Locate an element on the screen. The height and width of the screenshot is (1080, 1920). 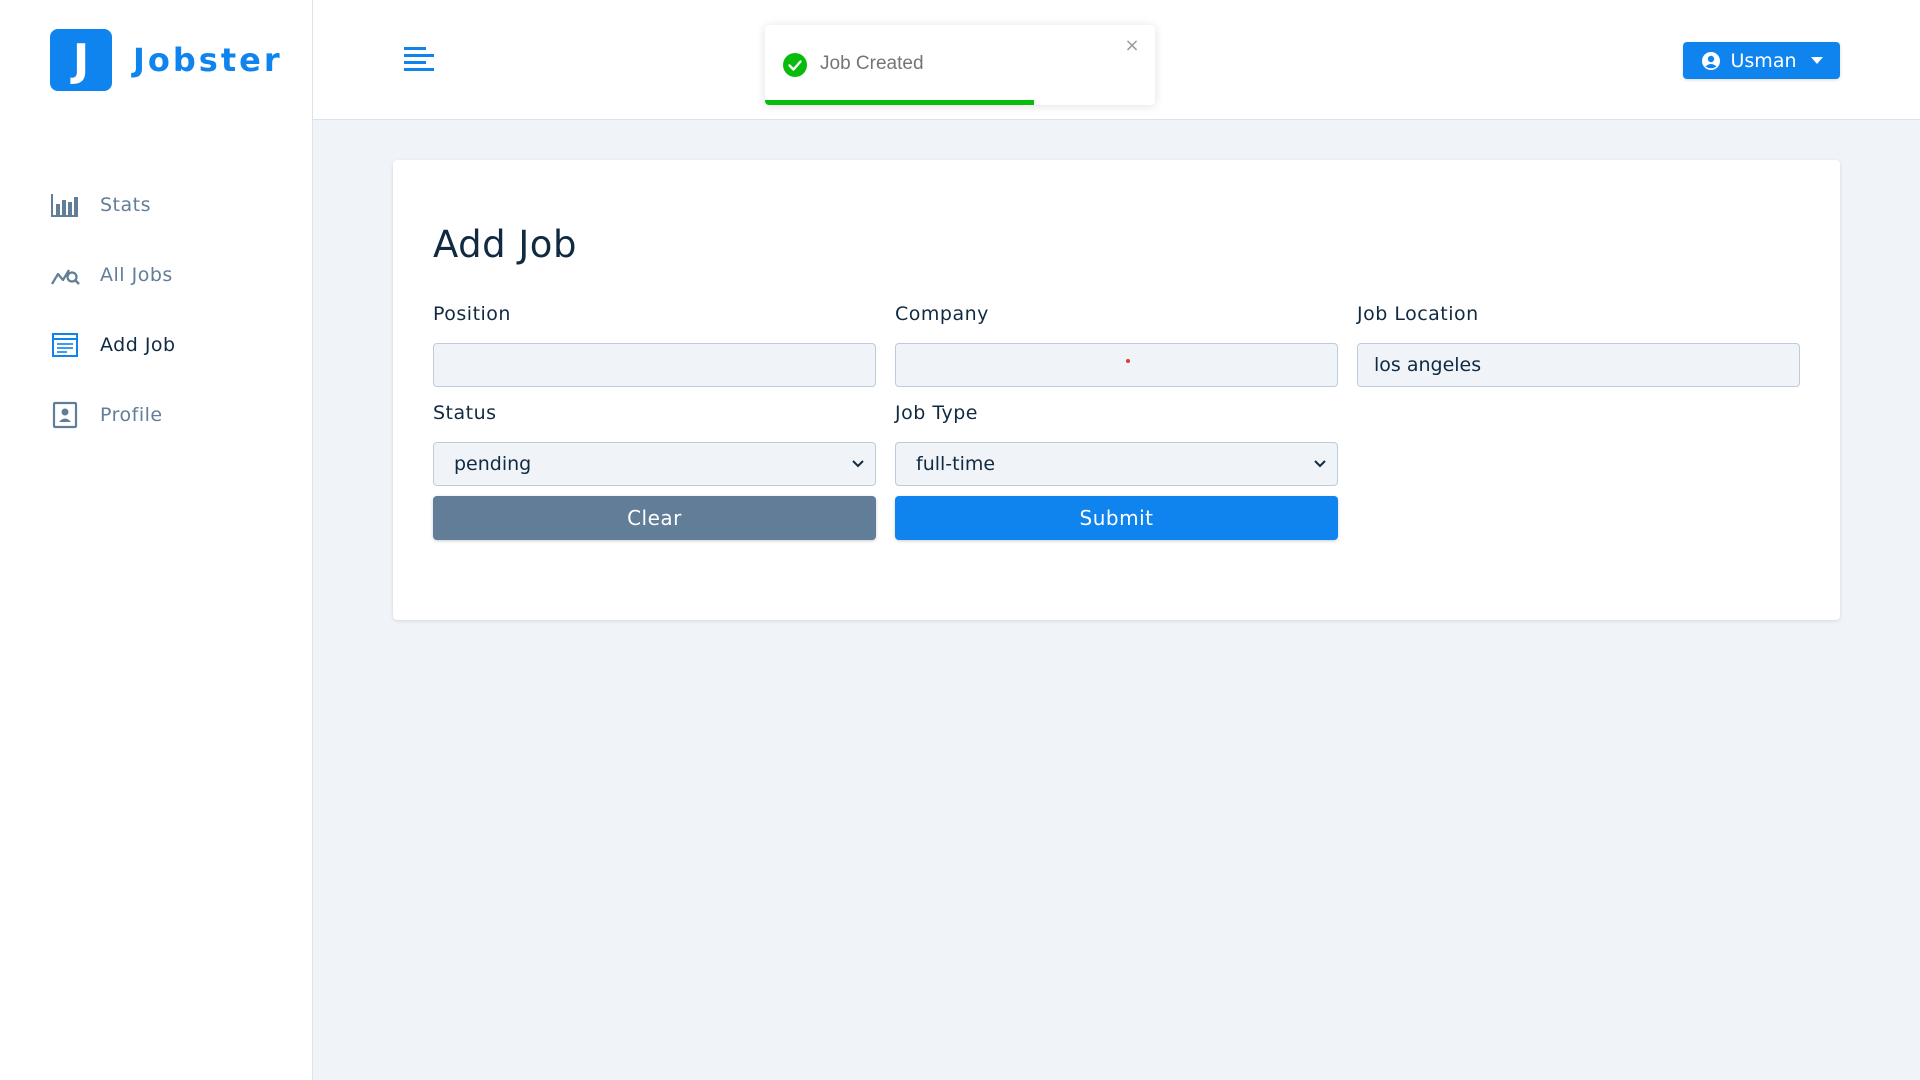
caret-down-icon is located at coordinates (1816, 60).